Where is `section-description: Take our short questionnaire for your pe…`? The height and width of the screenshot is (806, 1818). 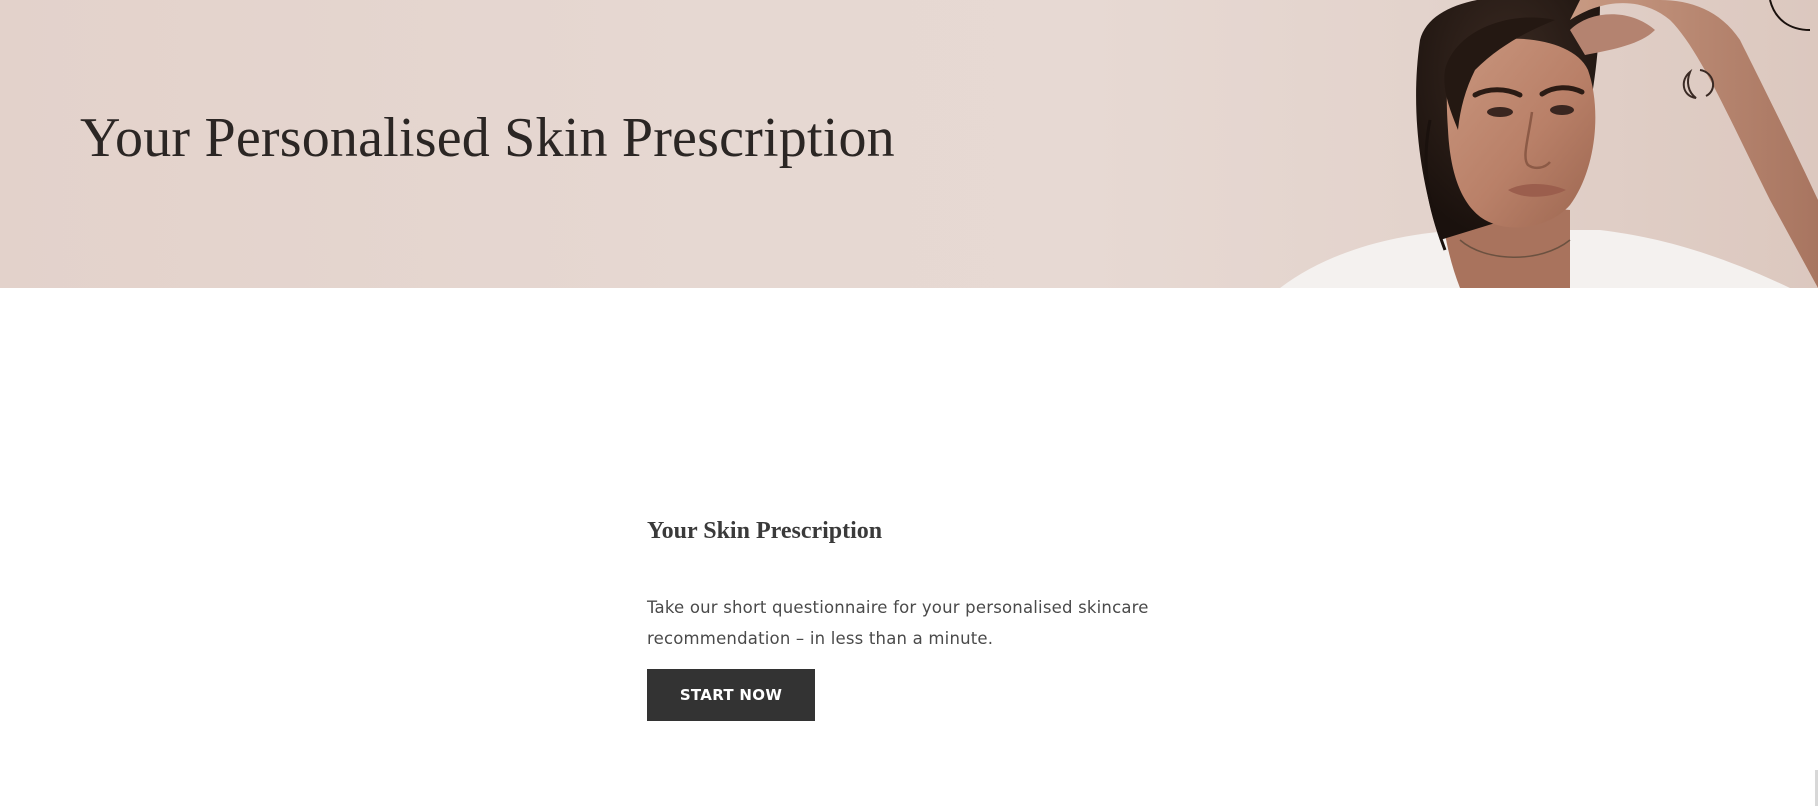
section-description: Take our short questionnaire for your pe… is located at coordinates (898, 623).